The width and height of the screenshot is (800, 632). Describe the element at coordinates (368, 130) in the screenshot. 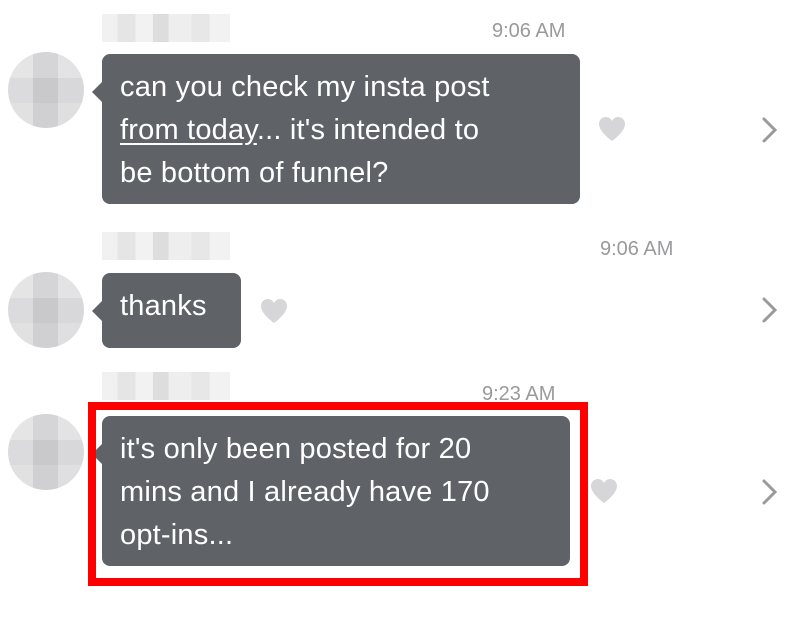

I see `message-text: ... it's intended to` at that location.